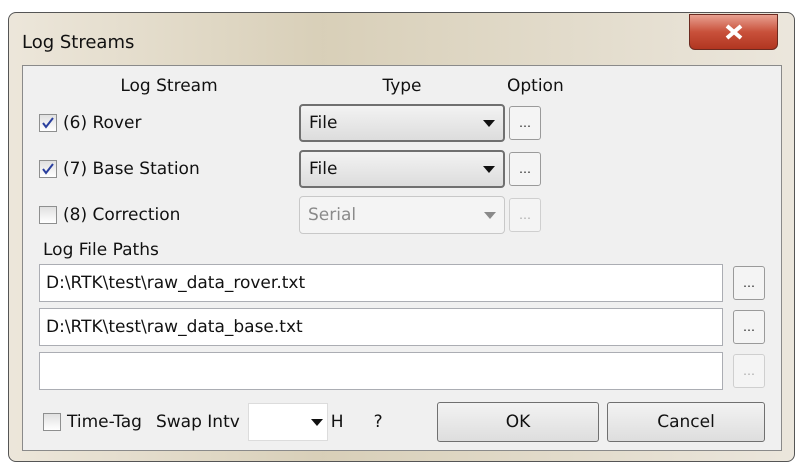 This screenshot has height=470, width=802. Describe the element at coordinates (733, 32) in the screenshot. I see `close-button` at that location.